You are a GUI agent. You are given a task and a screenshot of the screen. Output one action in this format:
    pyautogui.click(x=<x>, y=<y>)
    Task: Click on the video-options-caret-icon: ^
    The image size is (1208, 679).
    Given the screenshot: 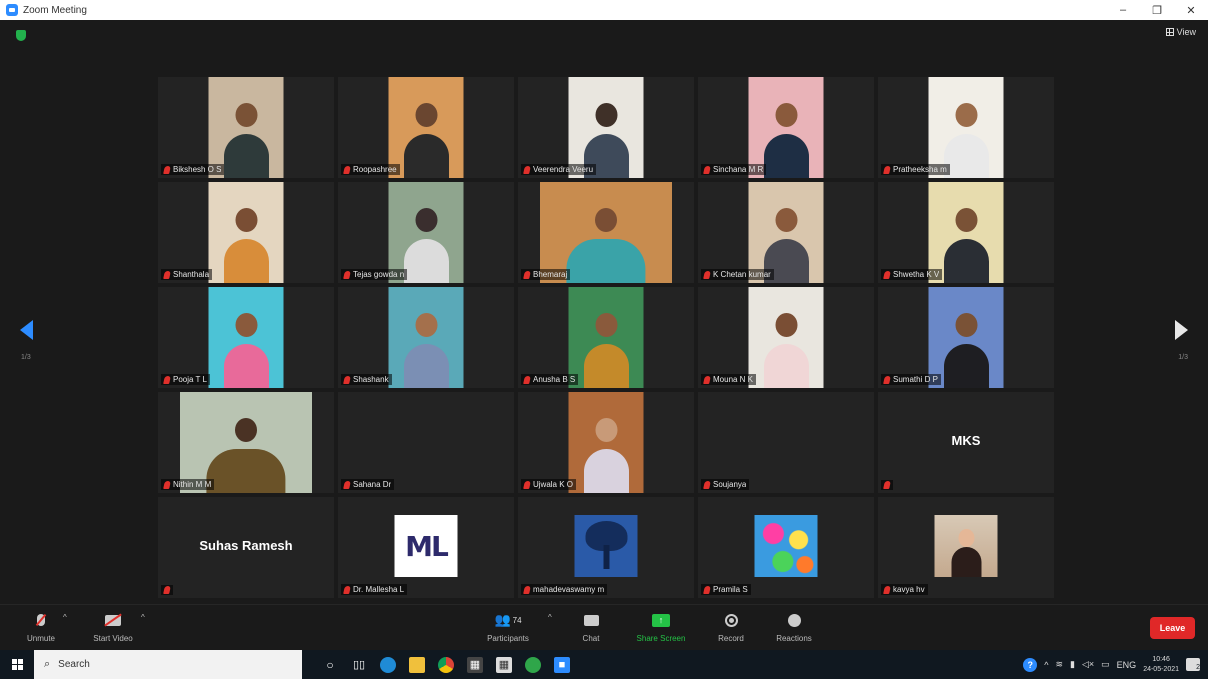 What is the action you would take?
    pyautogui.click(x=143, y=617)
    